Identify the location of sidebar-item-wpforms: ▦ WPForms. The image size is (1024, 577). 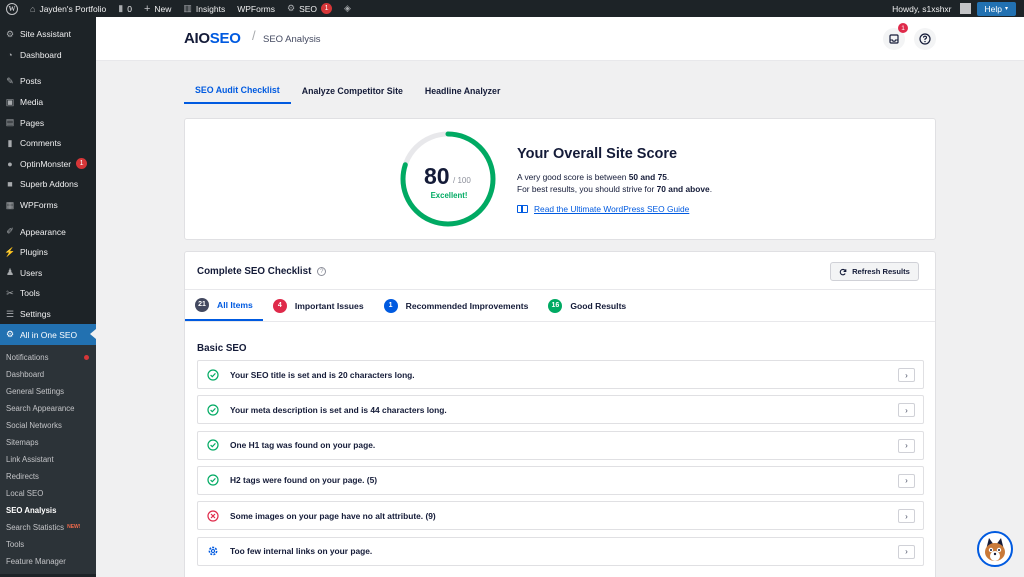
(48, 205).